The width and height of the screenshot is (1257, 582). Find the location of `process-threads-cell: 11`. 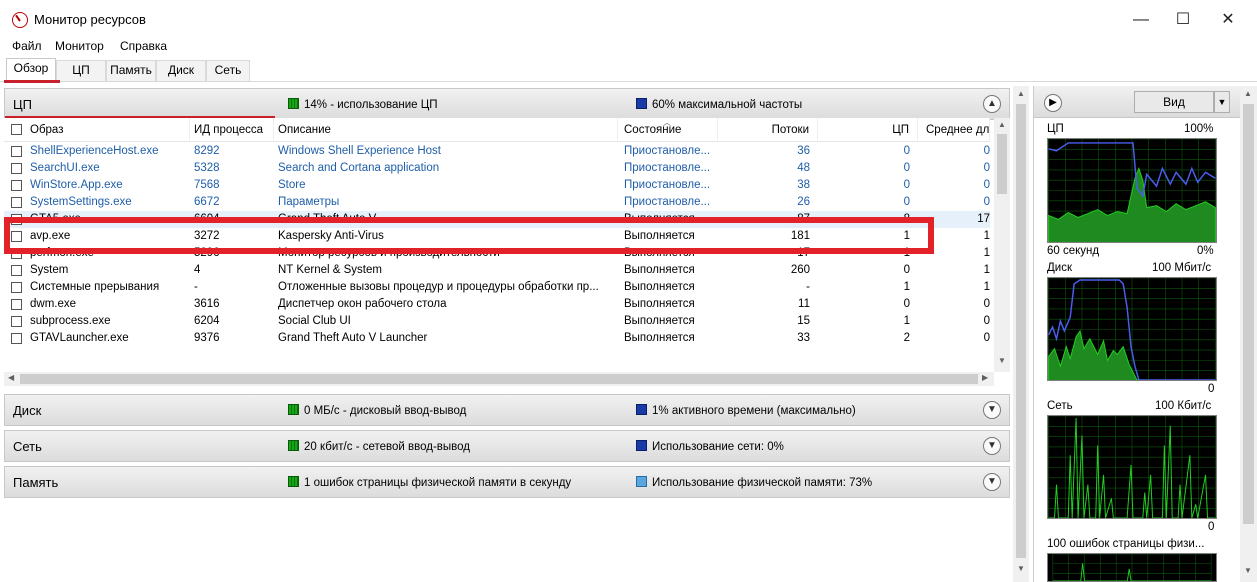

process-threads-cell: 11 is located at coordinates (804, 304).